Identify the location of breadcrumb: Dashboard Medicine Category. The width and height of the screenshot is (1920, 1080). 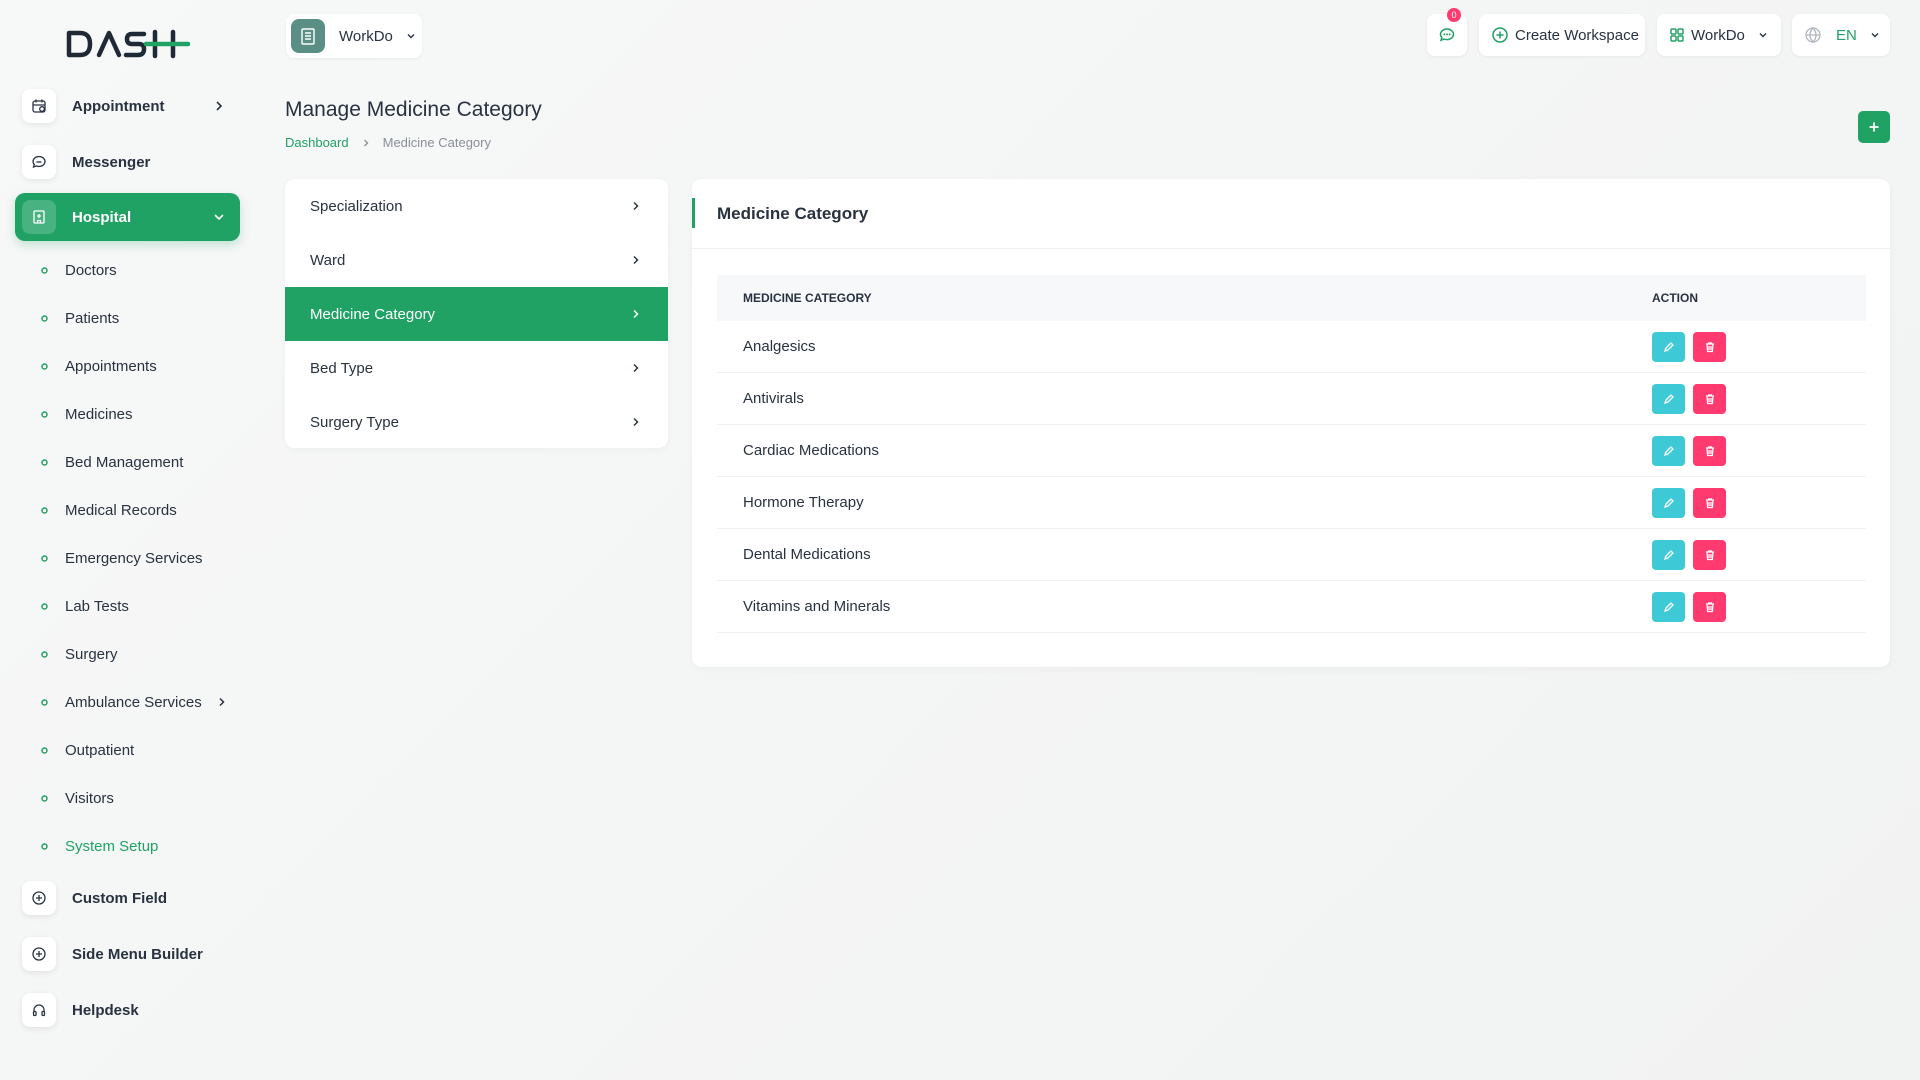
(388, 142).